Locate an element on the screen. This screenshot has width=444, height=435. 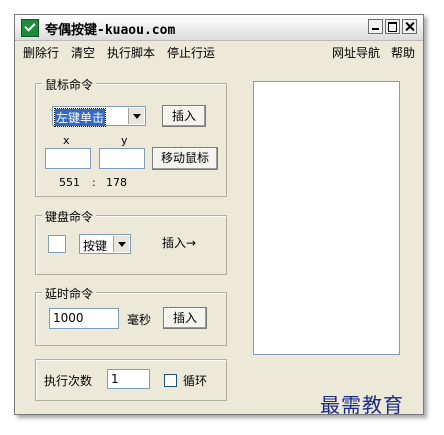
move-mouse-button: 移动鼠标 is located at coordinates (185, 158).